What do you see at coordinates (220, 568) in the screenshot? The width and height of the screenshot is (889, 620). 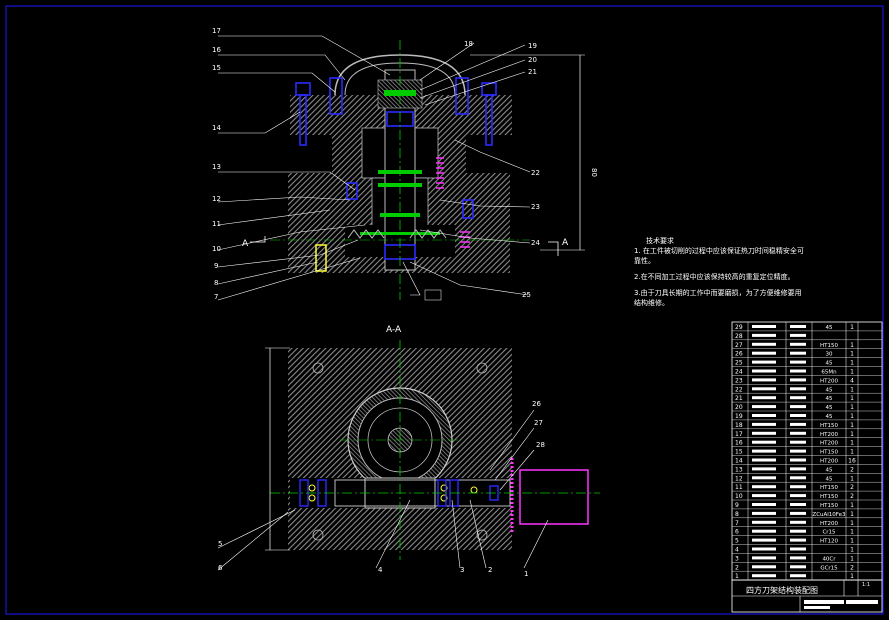 I see `label-6: 6` at bounding box center [220, 568].